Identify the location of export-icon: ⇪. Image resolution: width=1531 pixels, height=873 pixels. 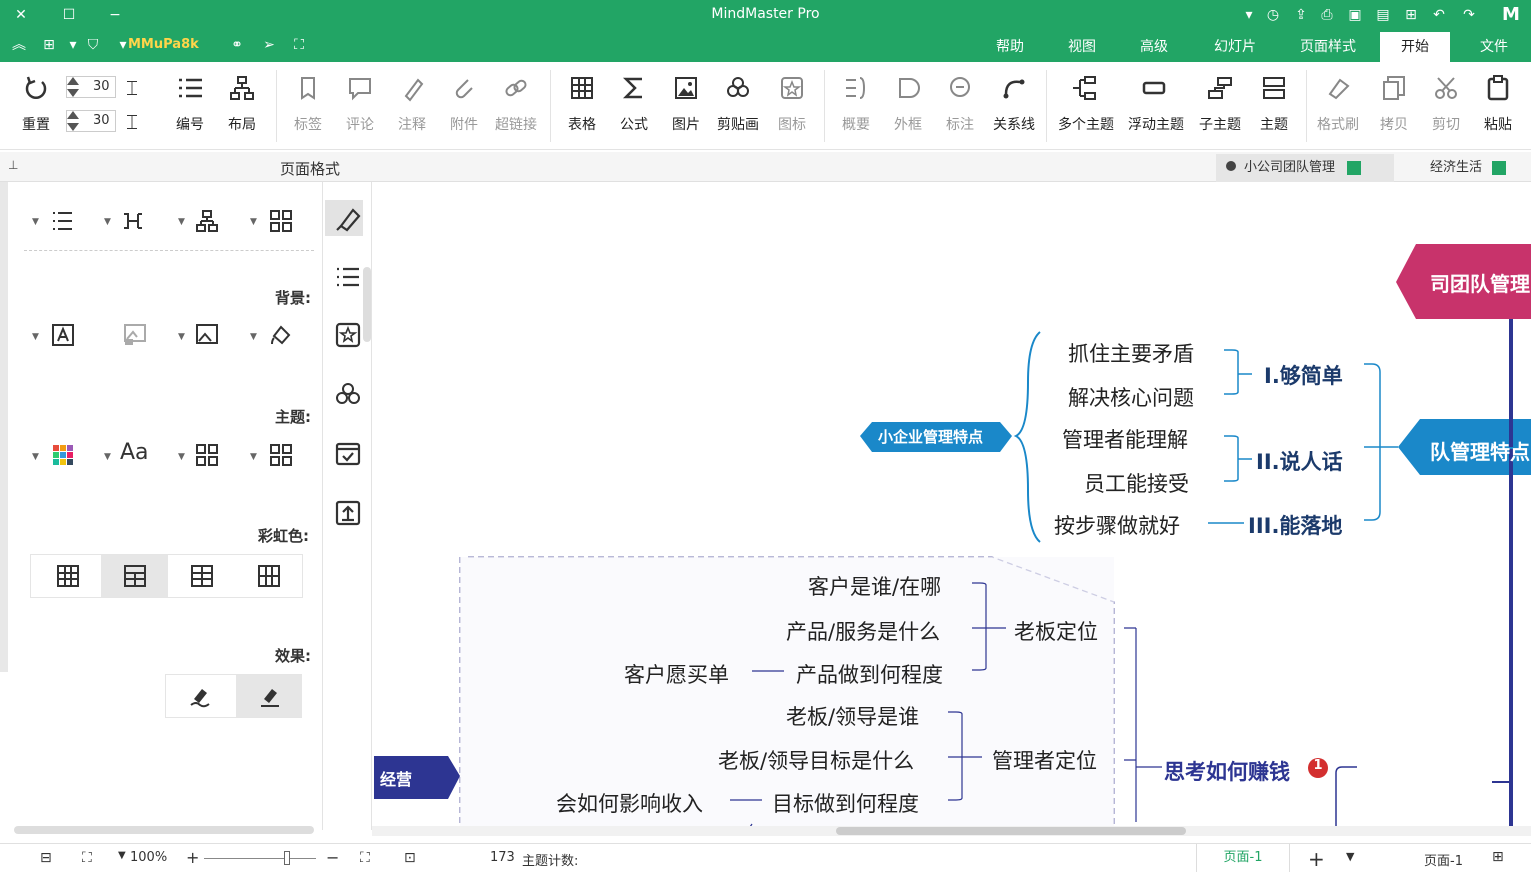
(1301, 15).